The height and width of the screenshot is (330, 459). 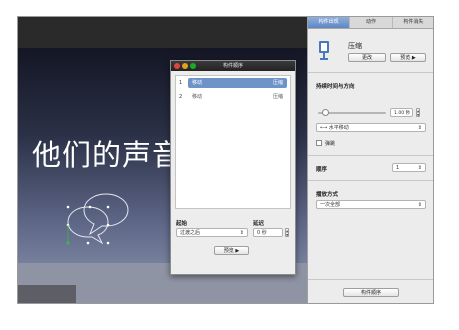 I want to click on build-order-list: 1 移动 压缩 2 移动 压缩, so click(x=233, y=142).